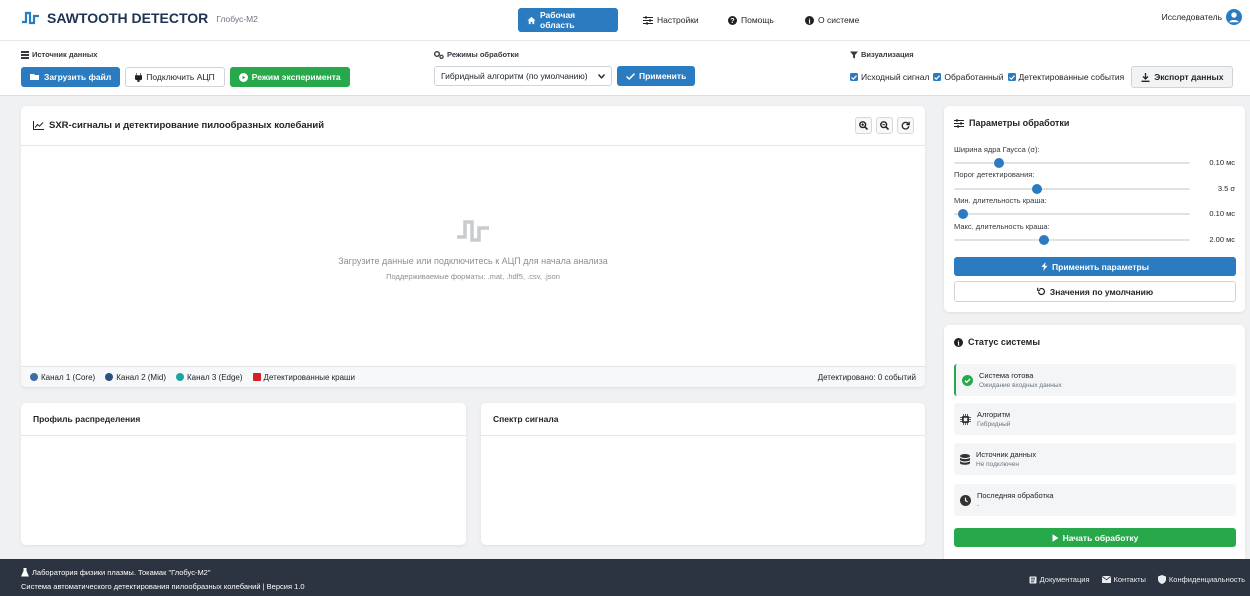  I want to click on params-title: Параметры обработки, so click(1011, 123).